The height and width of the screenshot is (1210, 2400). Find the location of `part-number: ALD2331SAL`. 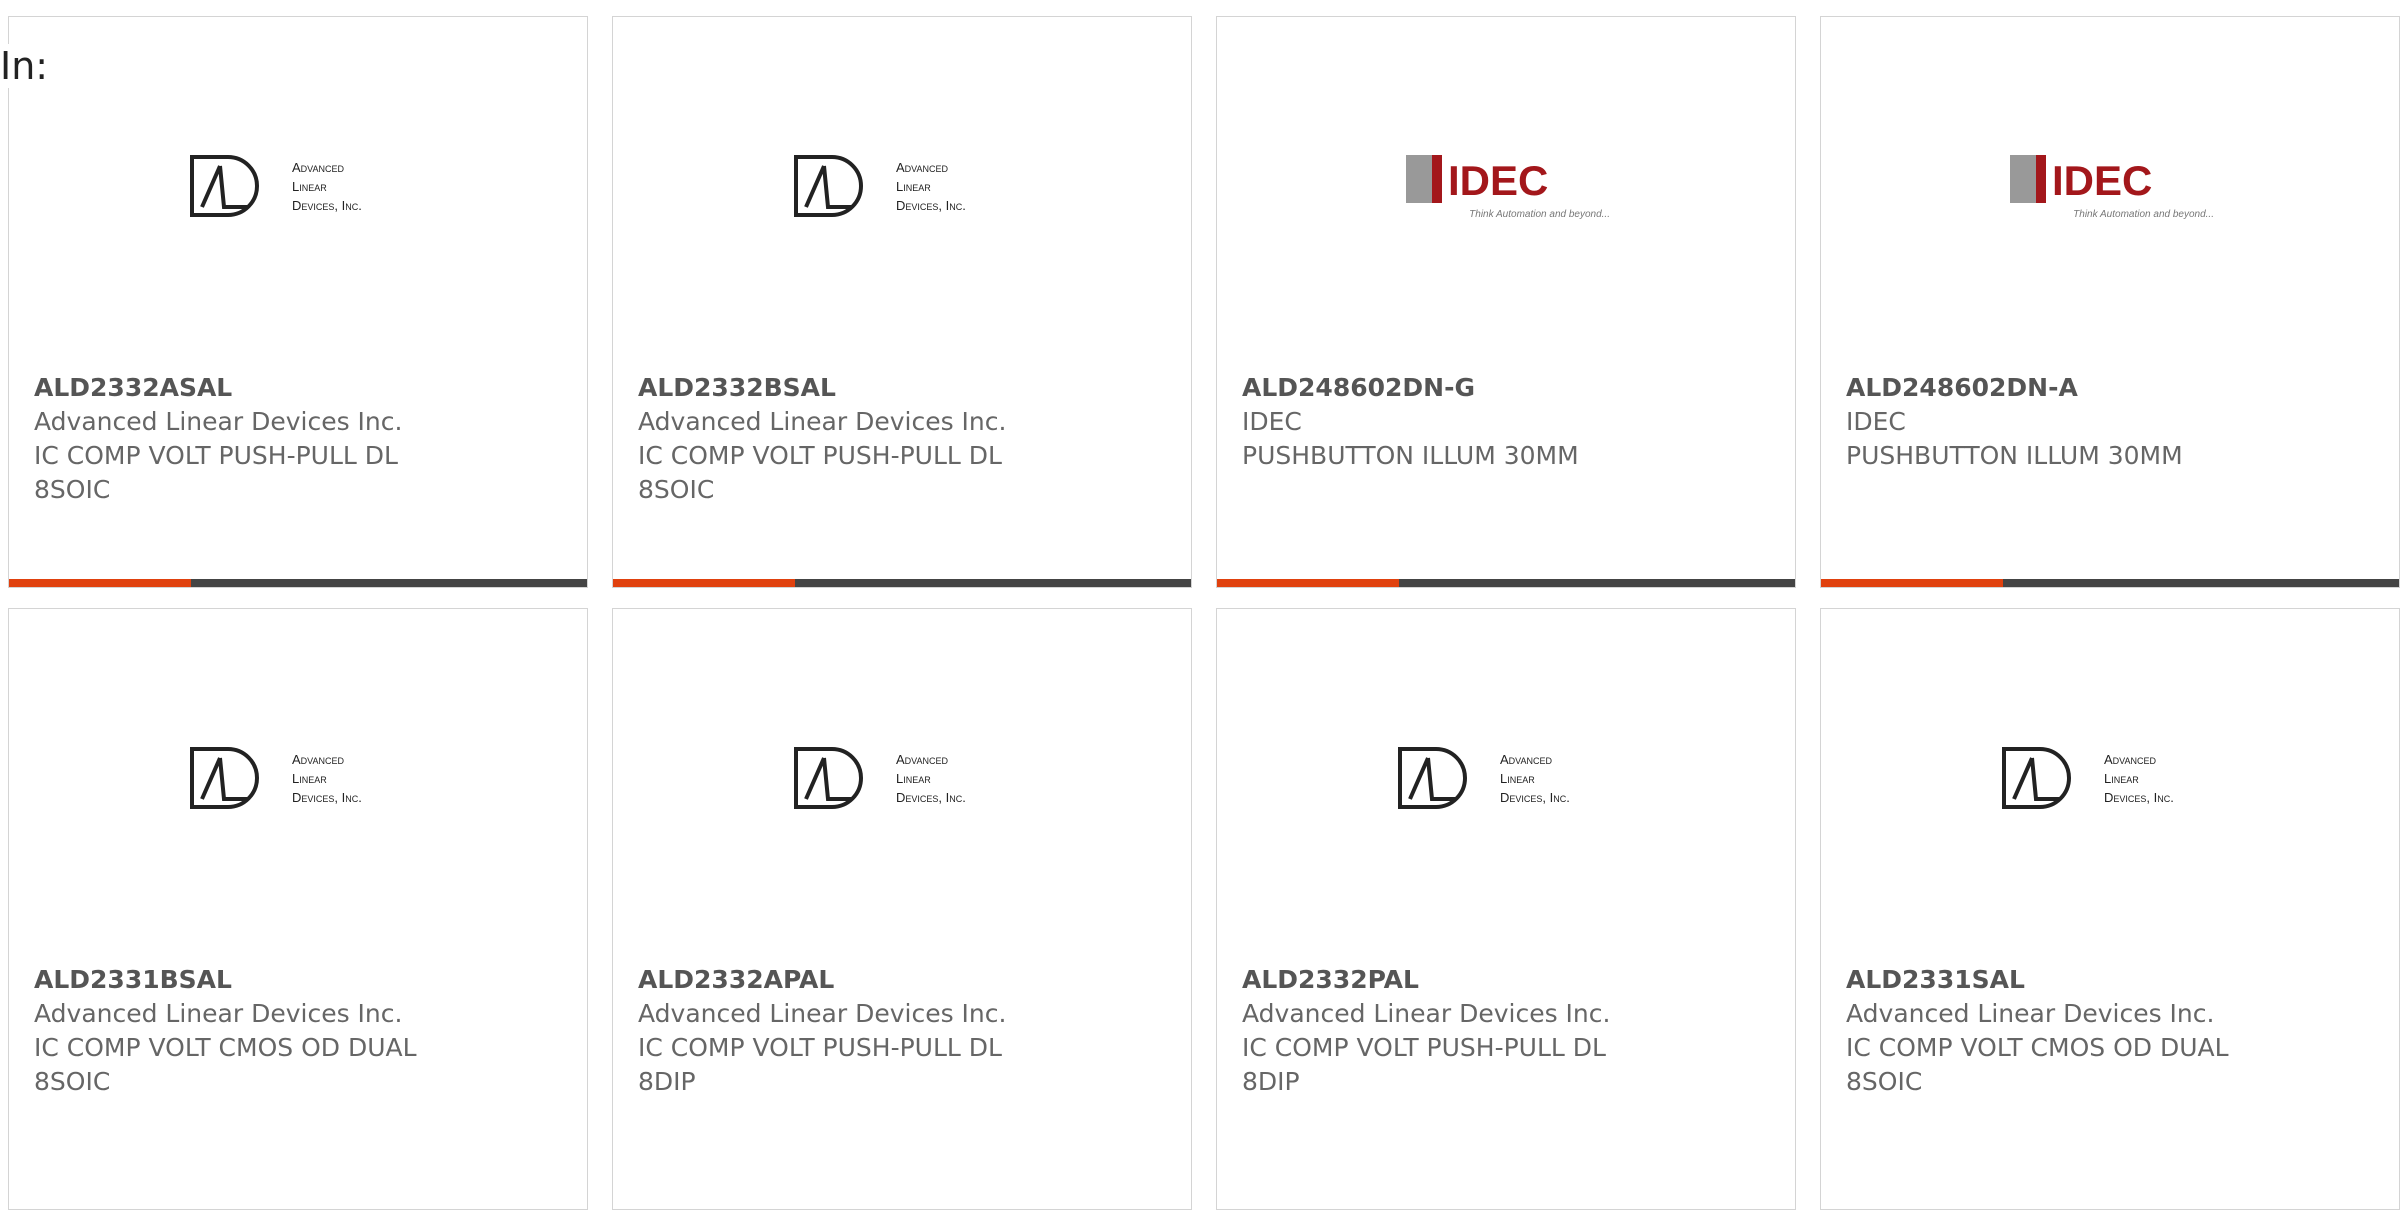

part-number: ALD2331SAL is located at coordinates (2110, 980).